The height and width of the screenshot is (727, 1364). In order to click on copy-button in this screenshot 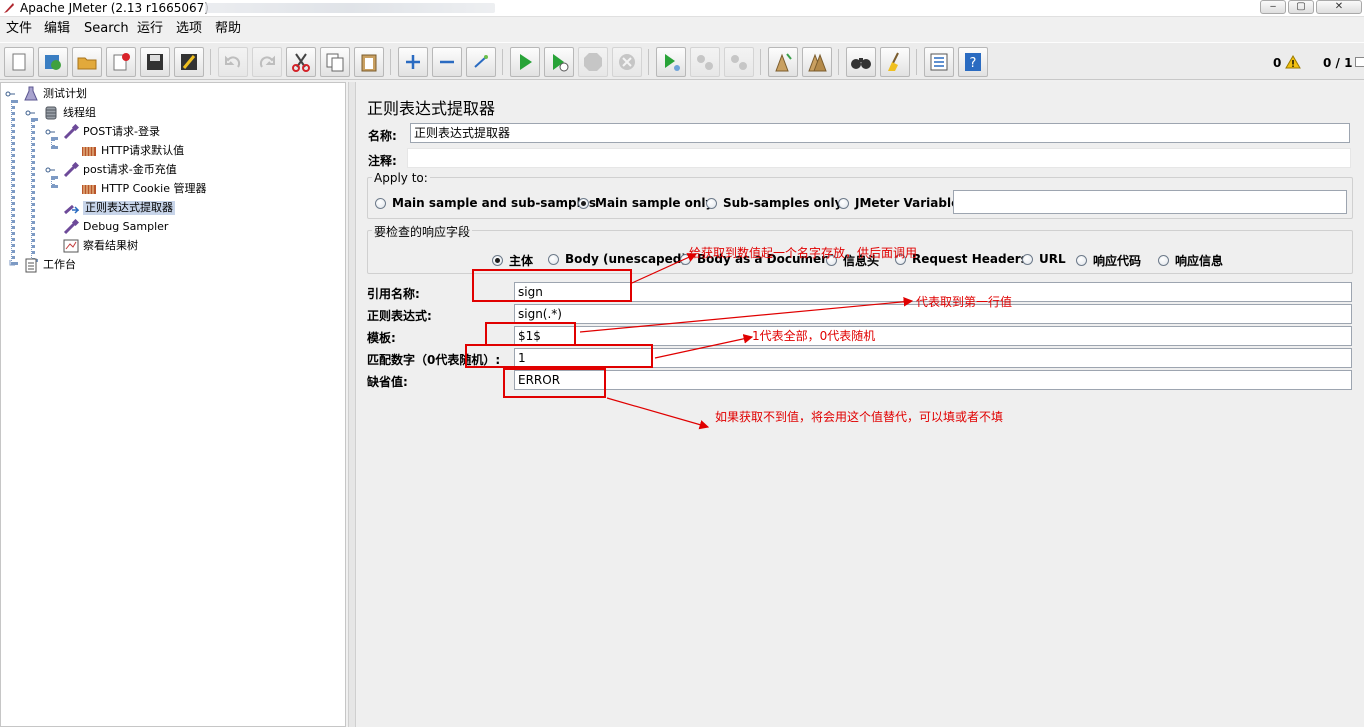, I will do `click(335, 62)`.